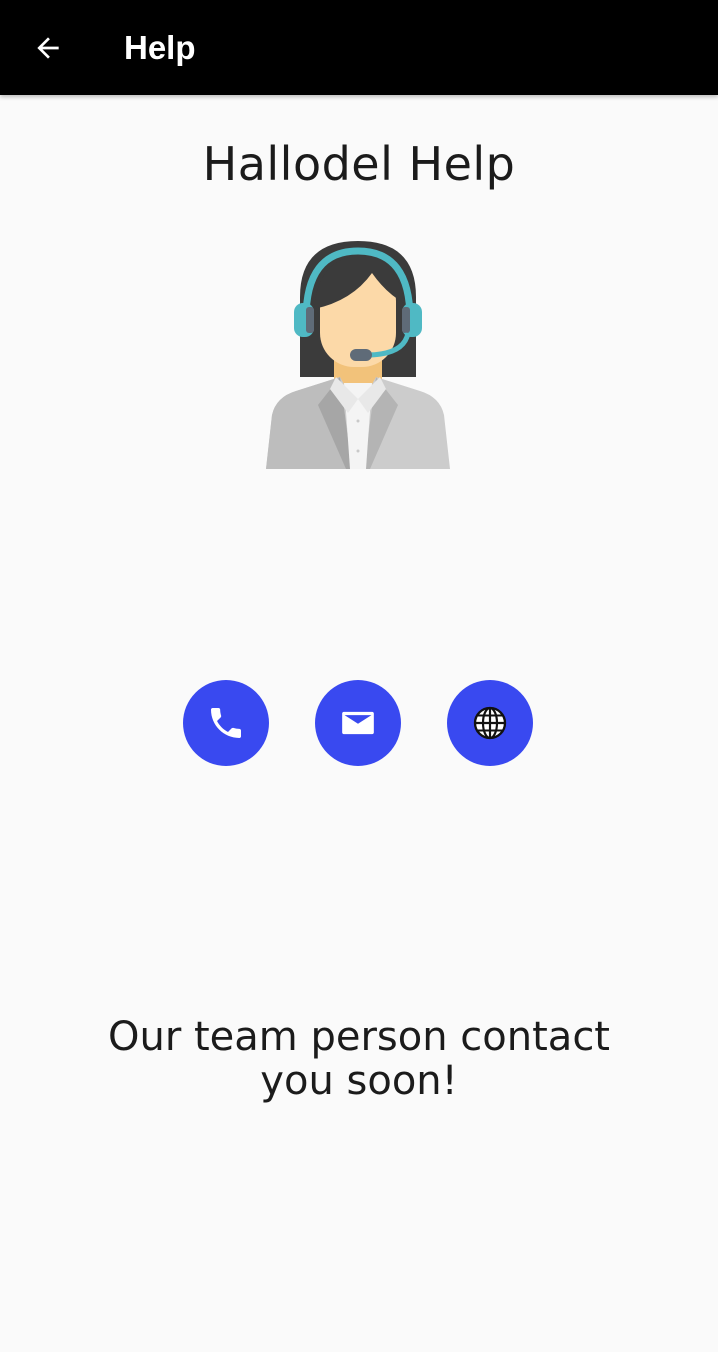  I want to click on contact-message-line-1: Our team person contact, so click(359, 1037).